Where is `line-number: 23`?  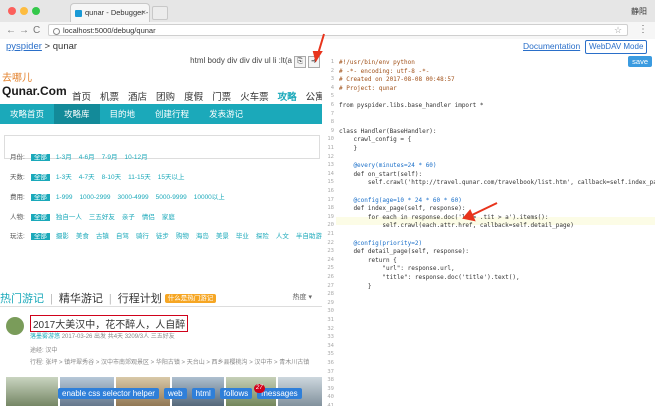 line-number: 23 is located at coordinates (330, 251).